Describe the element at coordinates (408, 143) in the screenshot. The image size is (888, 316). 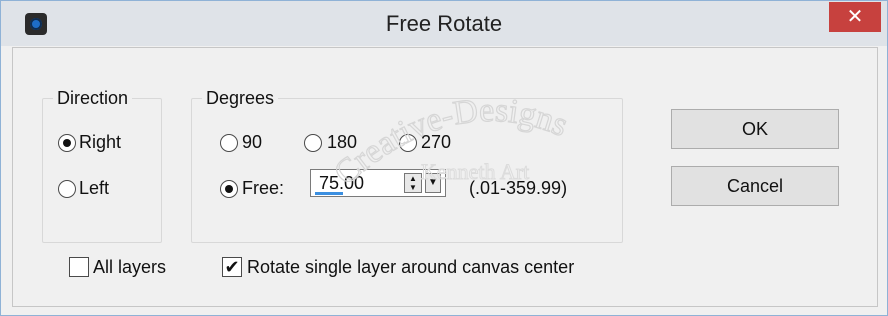
I see `degrees-270-radio` at that location.